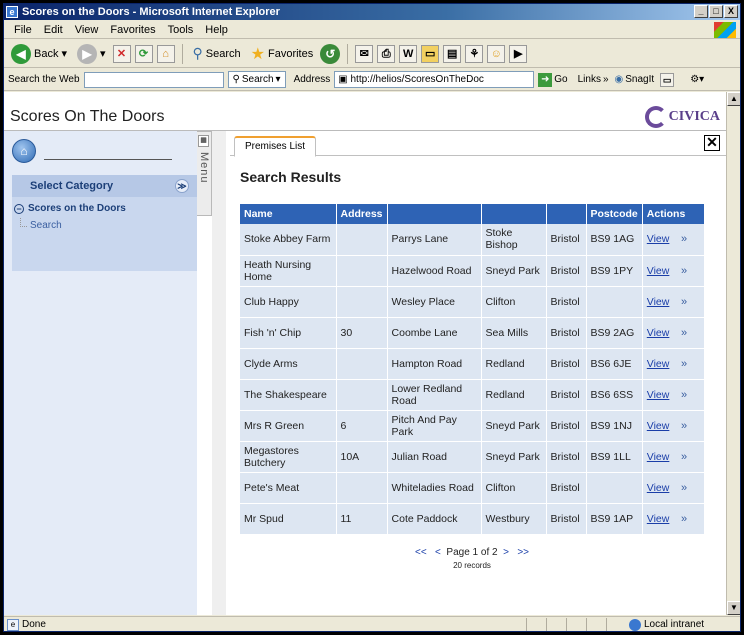 The image size is (744, 635). Describe the element at coordinates (639, 79) in the screenshot. I see `snagit-button: SnagIt` at that location.